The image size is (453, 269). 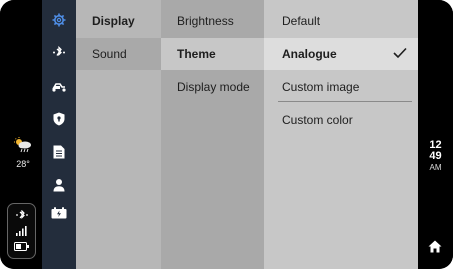 I want to click on temperature-label: 28°, so click(x=23, y=164).